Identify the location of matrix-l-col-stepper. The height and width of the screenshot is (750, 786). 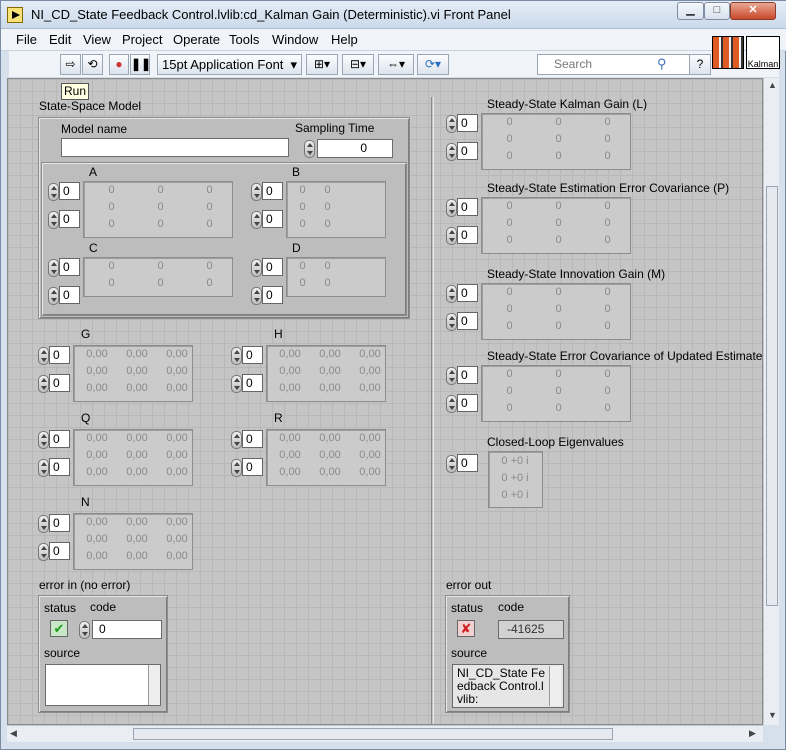
(451, 152).